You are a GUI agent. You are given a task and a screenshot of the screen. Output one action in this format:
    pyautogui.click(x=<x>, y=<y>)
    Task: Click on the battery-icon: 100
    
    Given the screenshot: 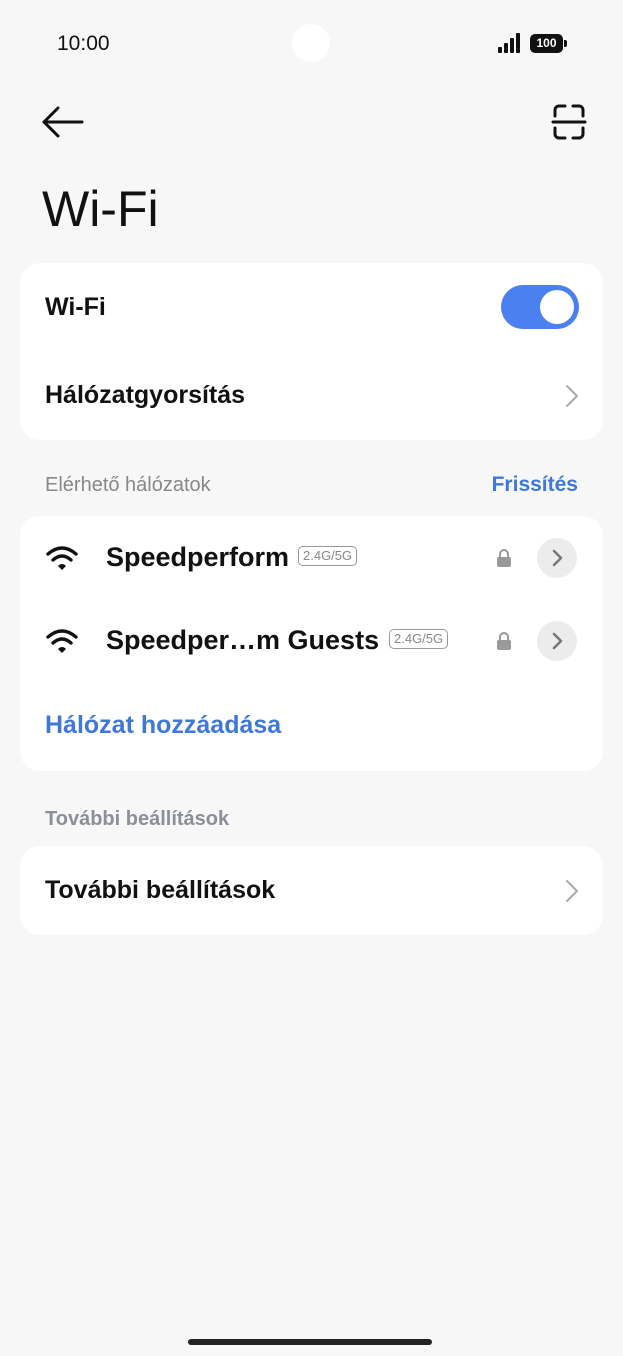 What is the action you would take?
    pyautogui.click(x=549, y=43)
    